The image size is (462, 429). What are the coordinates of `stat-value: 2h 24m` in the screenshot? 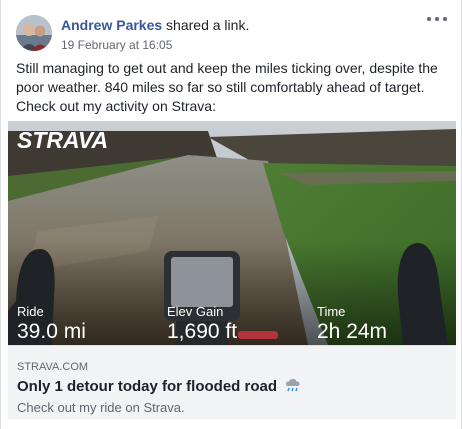 It's located at (352, 331).